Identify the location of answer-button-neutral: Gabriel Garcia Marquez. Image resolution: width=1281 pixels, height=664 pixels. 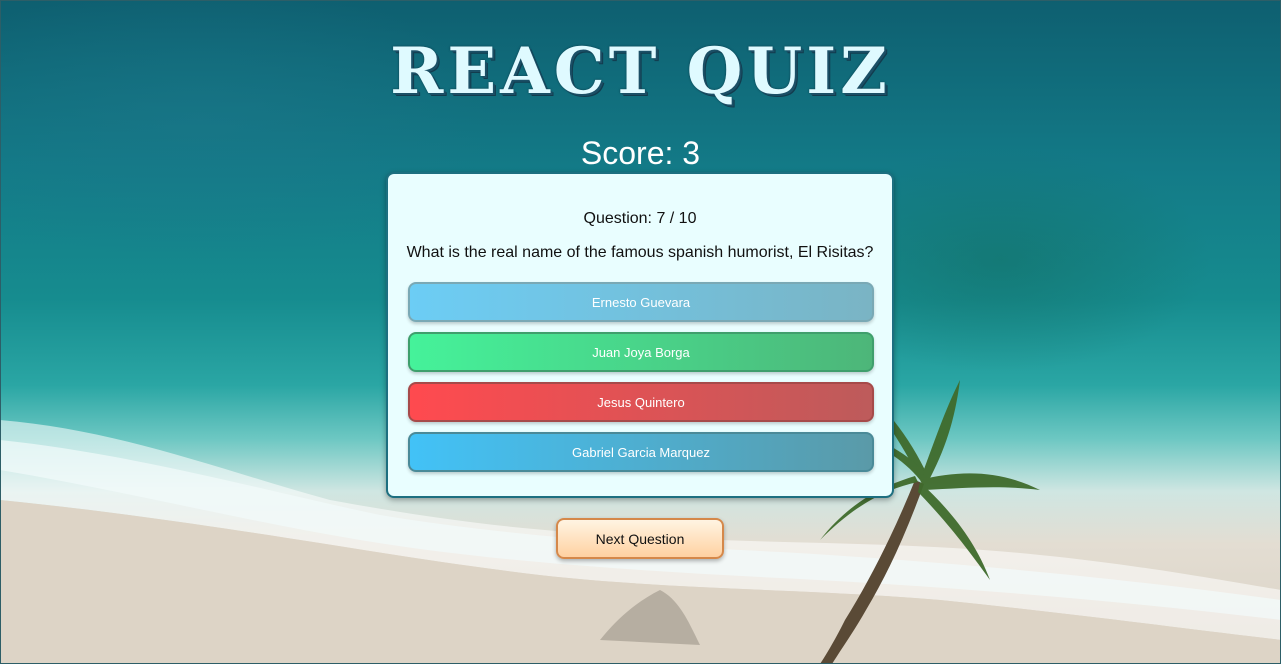
(641, 452).